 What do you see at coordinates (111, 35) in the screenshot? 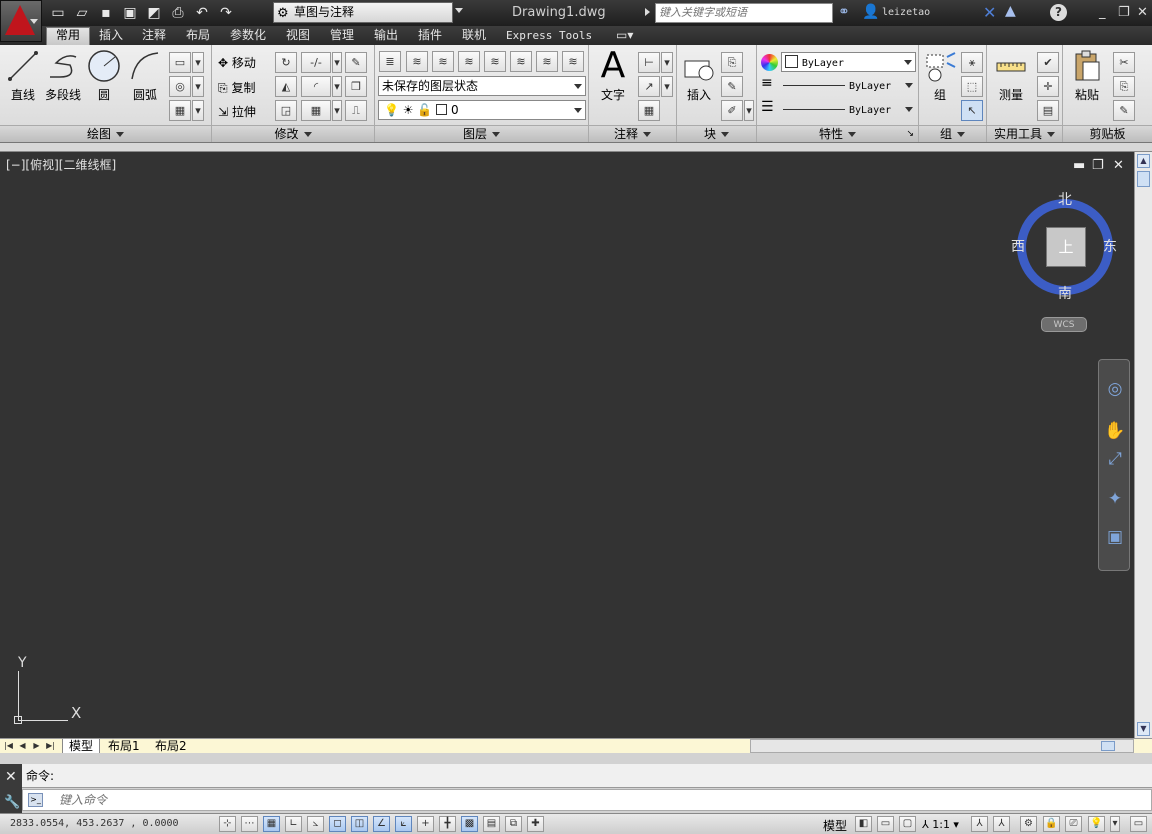
I see `tab-insert: 插入` at bounding box center [111, 35].